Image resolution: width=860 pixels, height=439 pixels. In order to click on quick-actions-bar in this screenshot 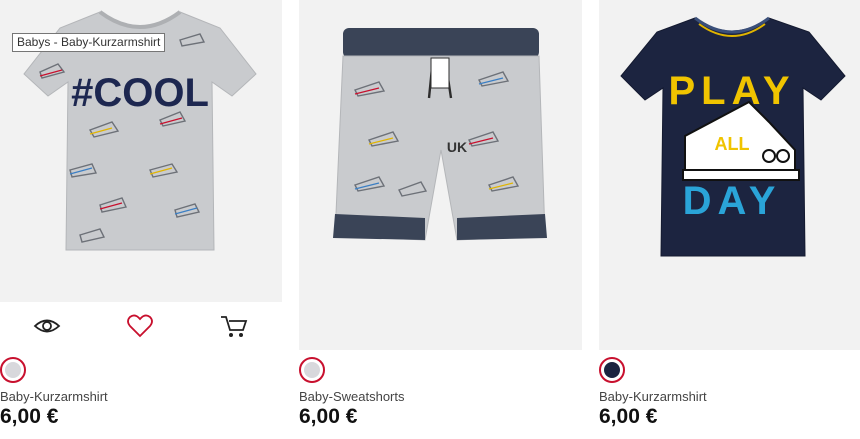, I will do `click(141, 326)`.